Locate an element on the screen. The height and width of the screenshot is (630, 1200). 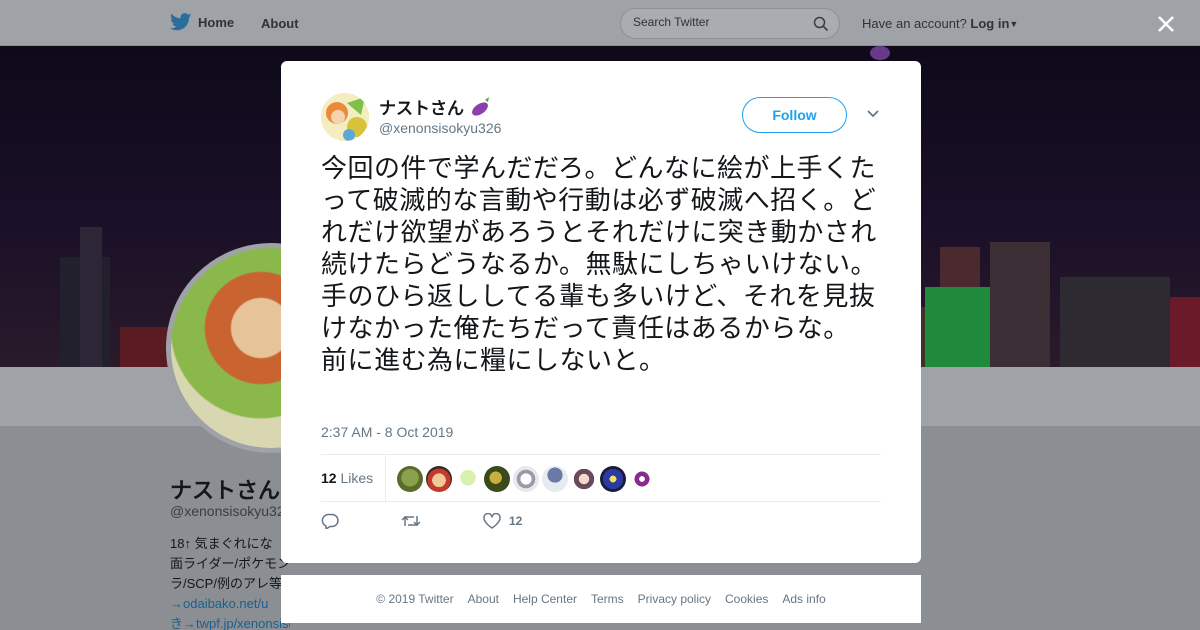
like-count: 12 is located at coordinates (516, 521).